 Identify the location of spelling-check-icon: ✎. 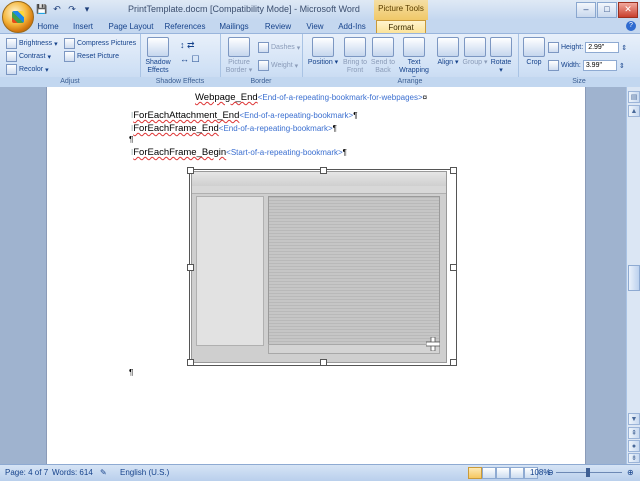
(103, 472).